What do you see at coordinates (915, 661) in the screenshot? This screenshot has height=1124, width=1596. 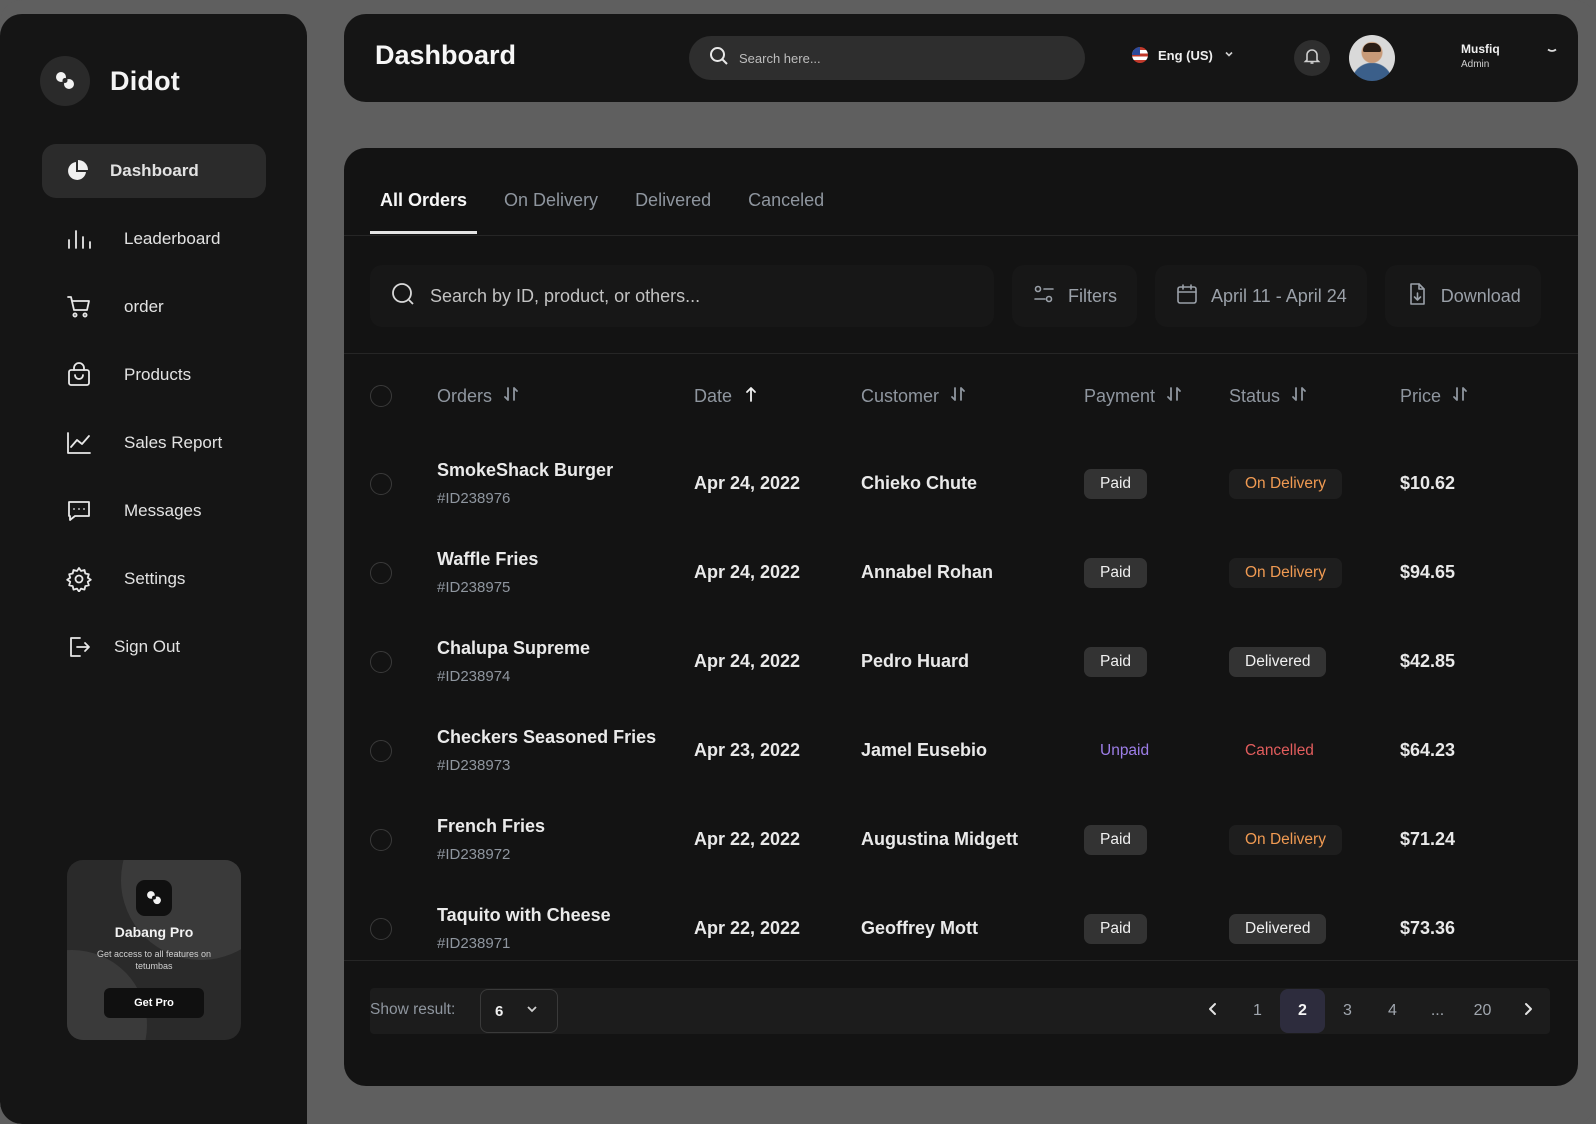 I see `customer-name: Pedro Huard` at bounding box center [915, 661].